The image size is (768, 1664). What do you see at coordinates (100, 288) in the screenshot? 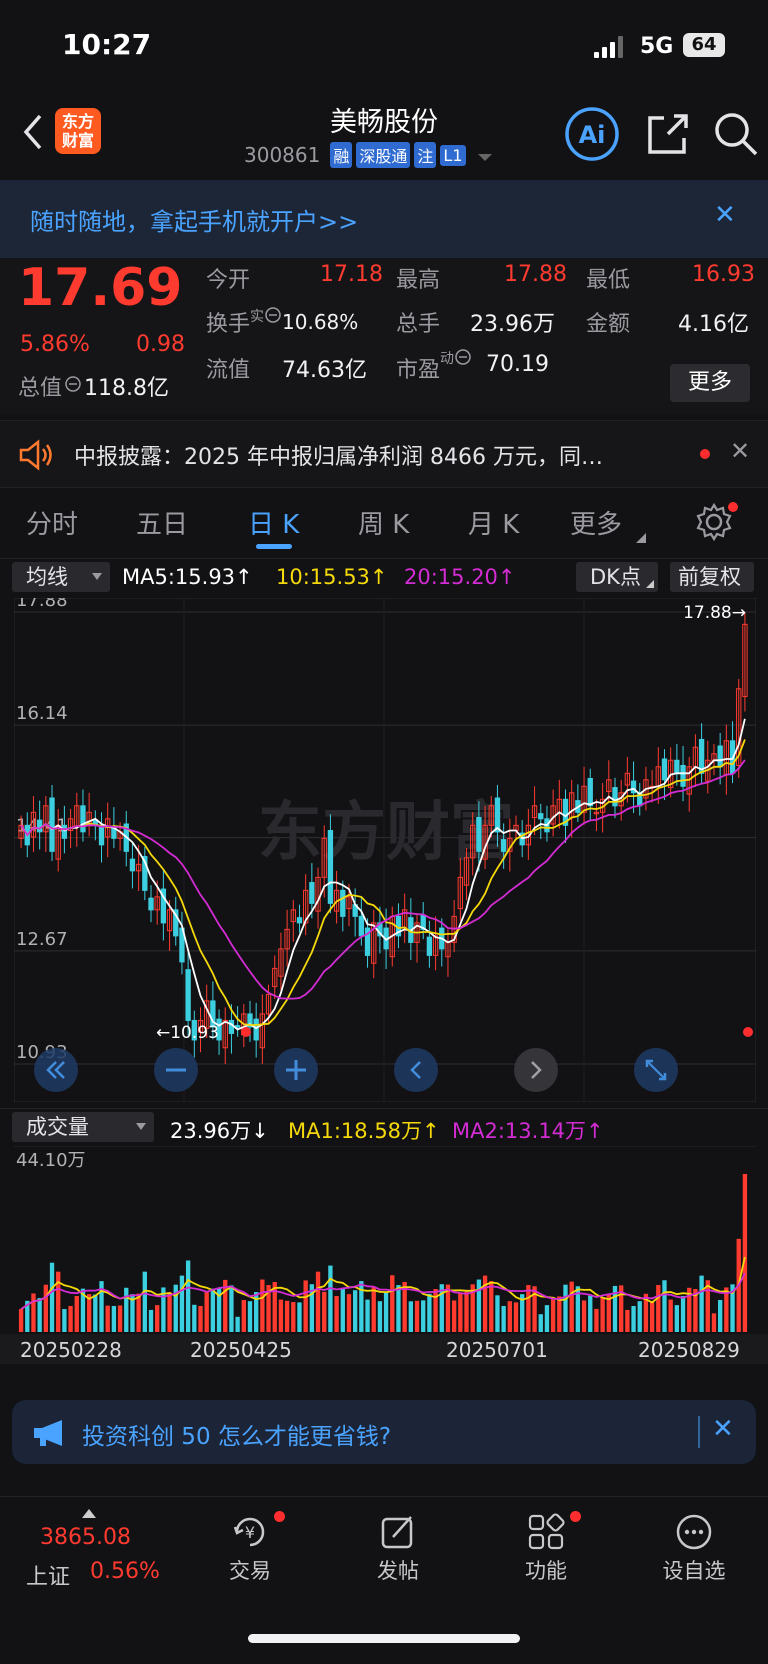
I see `last-price: 17.69` at bounding box center [100, 288].